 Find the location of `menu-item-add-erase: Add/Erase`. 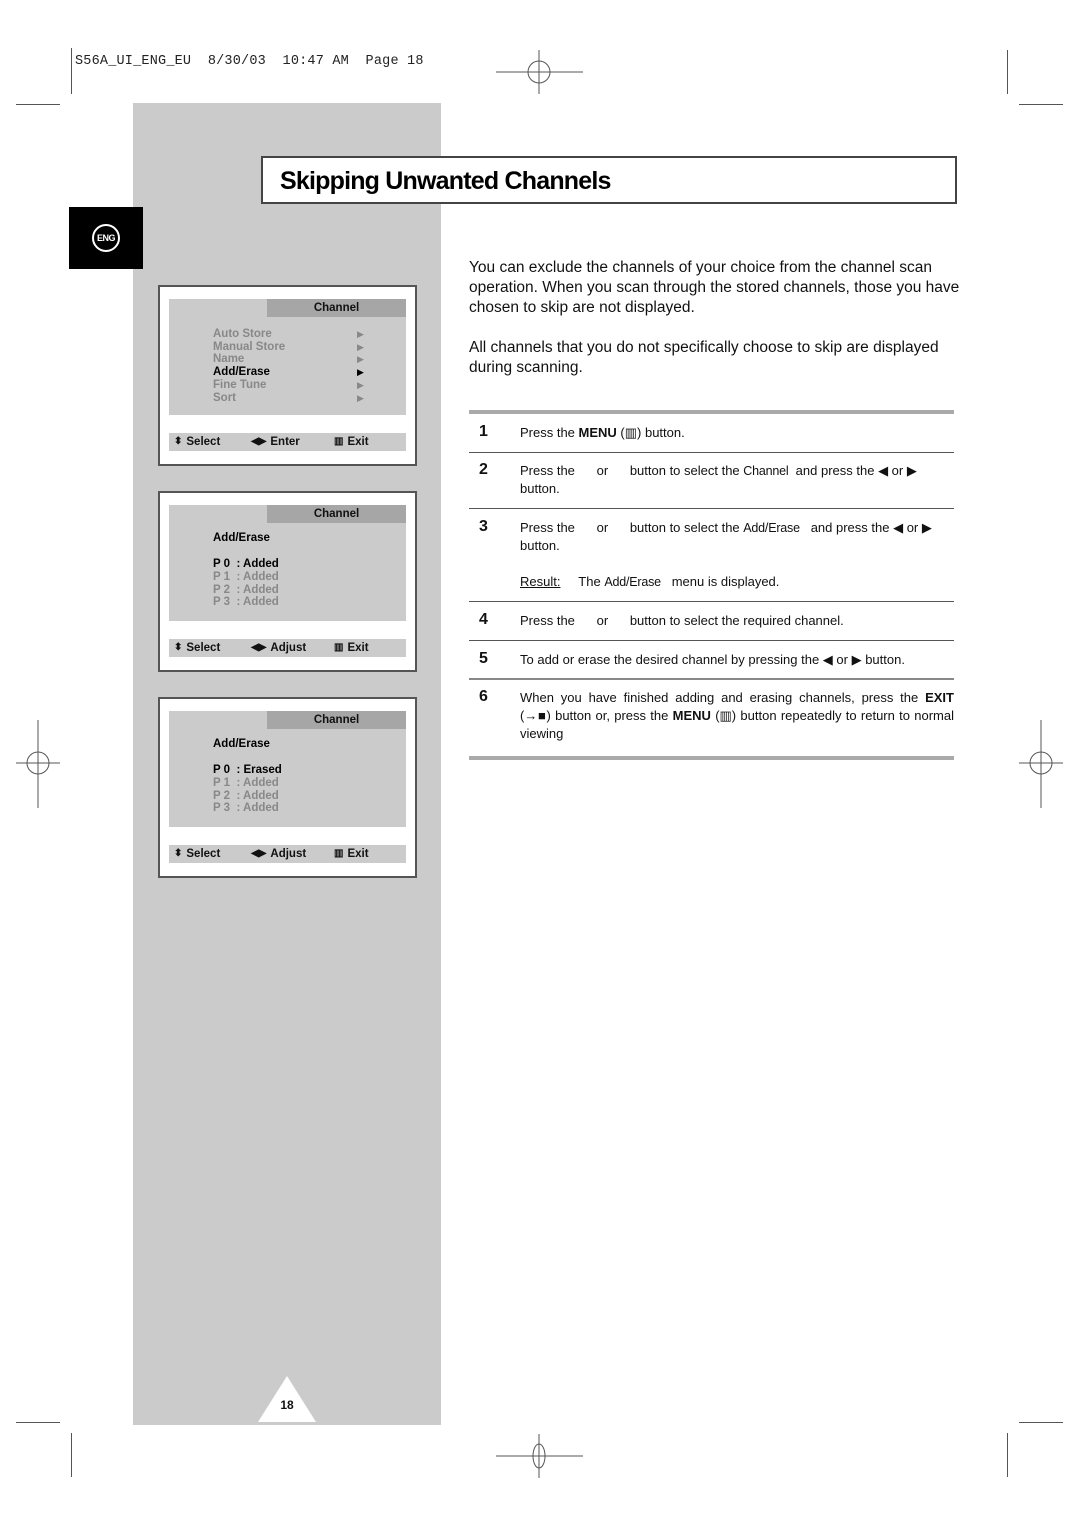

menu-item-add-erase: Add/Erase is located at coordinates (241, 372).